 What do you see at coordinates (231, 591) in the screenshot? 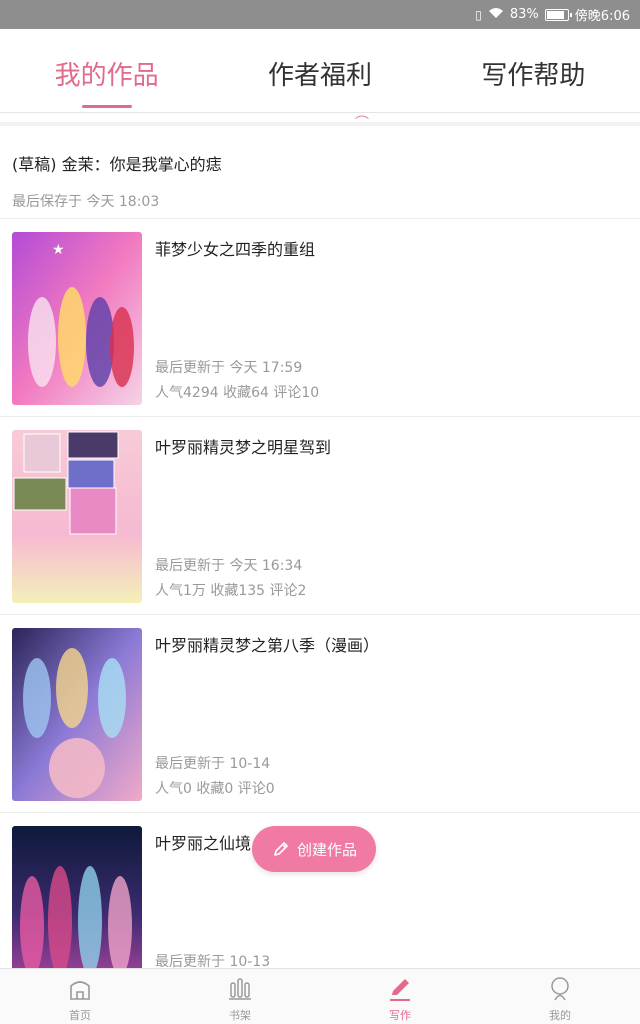
I see `work-stats: 人气1万 收藏135 评论2` at bounding box center [231, 591].